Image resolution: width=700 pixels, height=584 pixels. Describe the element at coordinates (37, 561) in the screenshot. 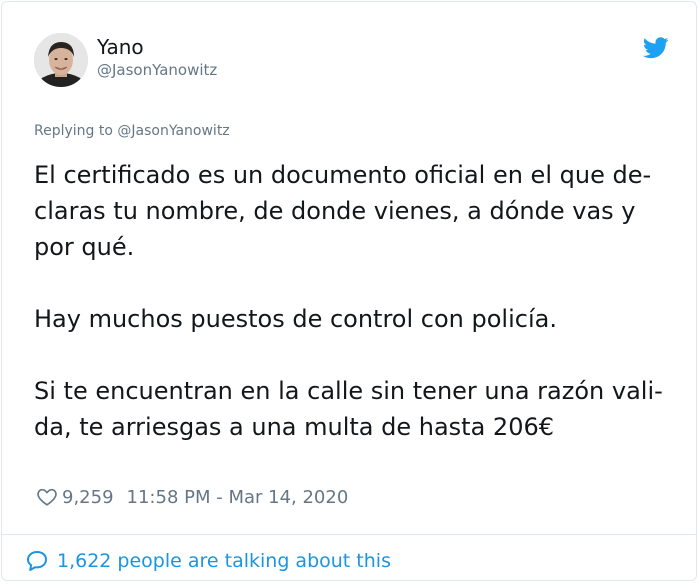

I see `speech-bubble-icon` at that location.